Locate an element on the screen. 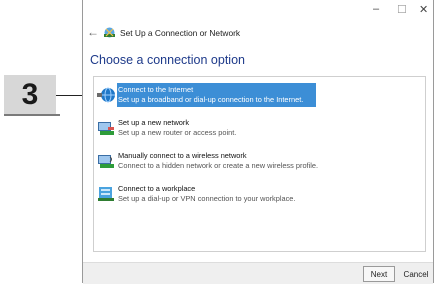 Image resolution: width=435 pixels, height=284 pixels. close-button: ✕ is located at coordinates (423, 9).